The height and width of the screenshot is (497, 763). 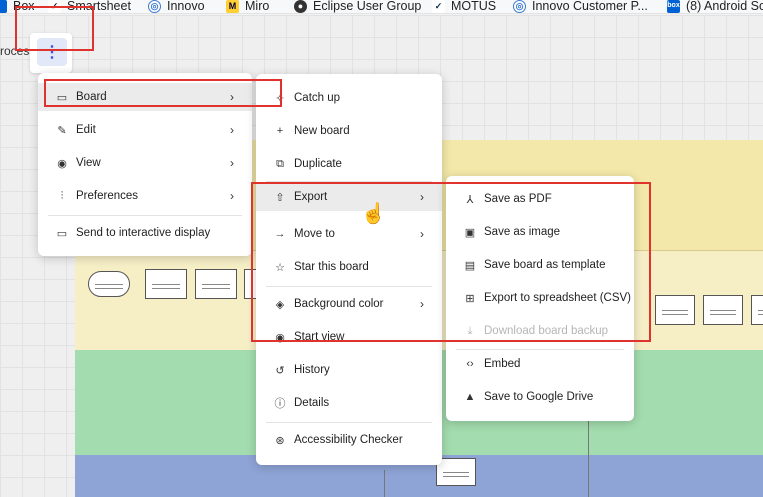 I want to click on menu-item-accessibility-checker: ⊛ Accessibility Checker, so click(x=349, y=440).